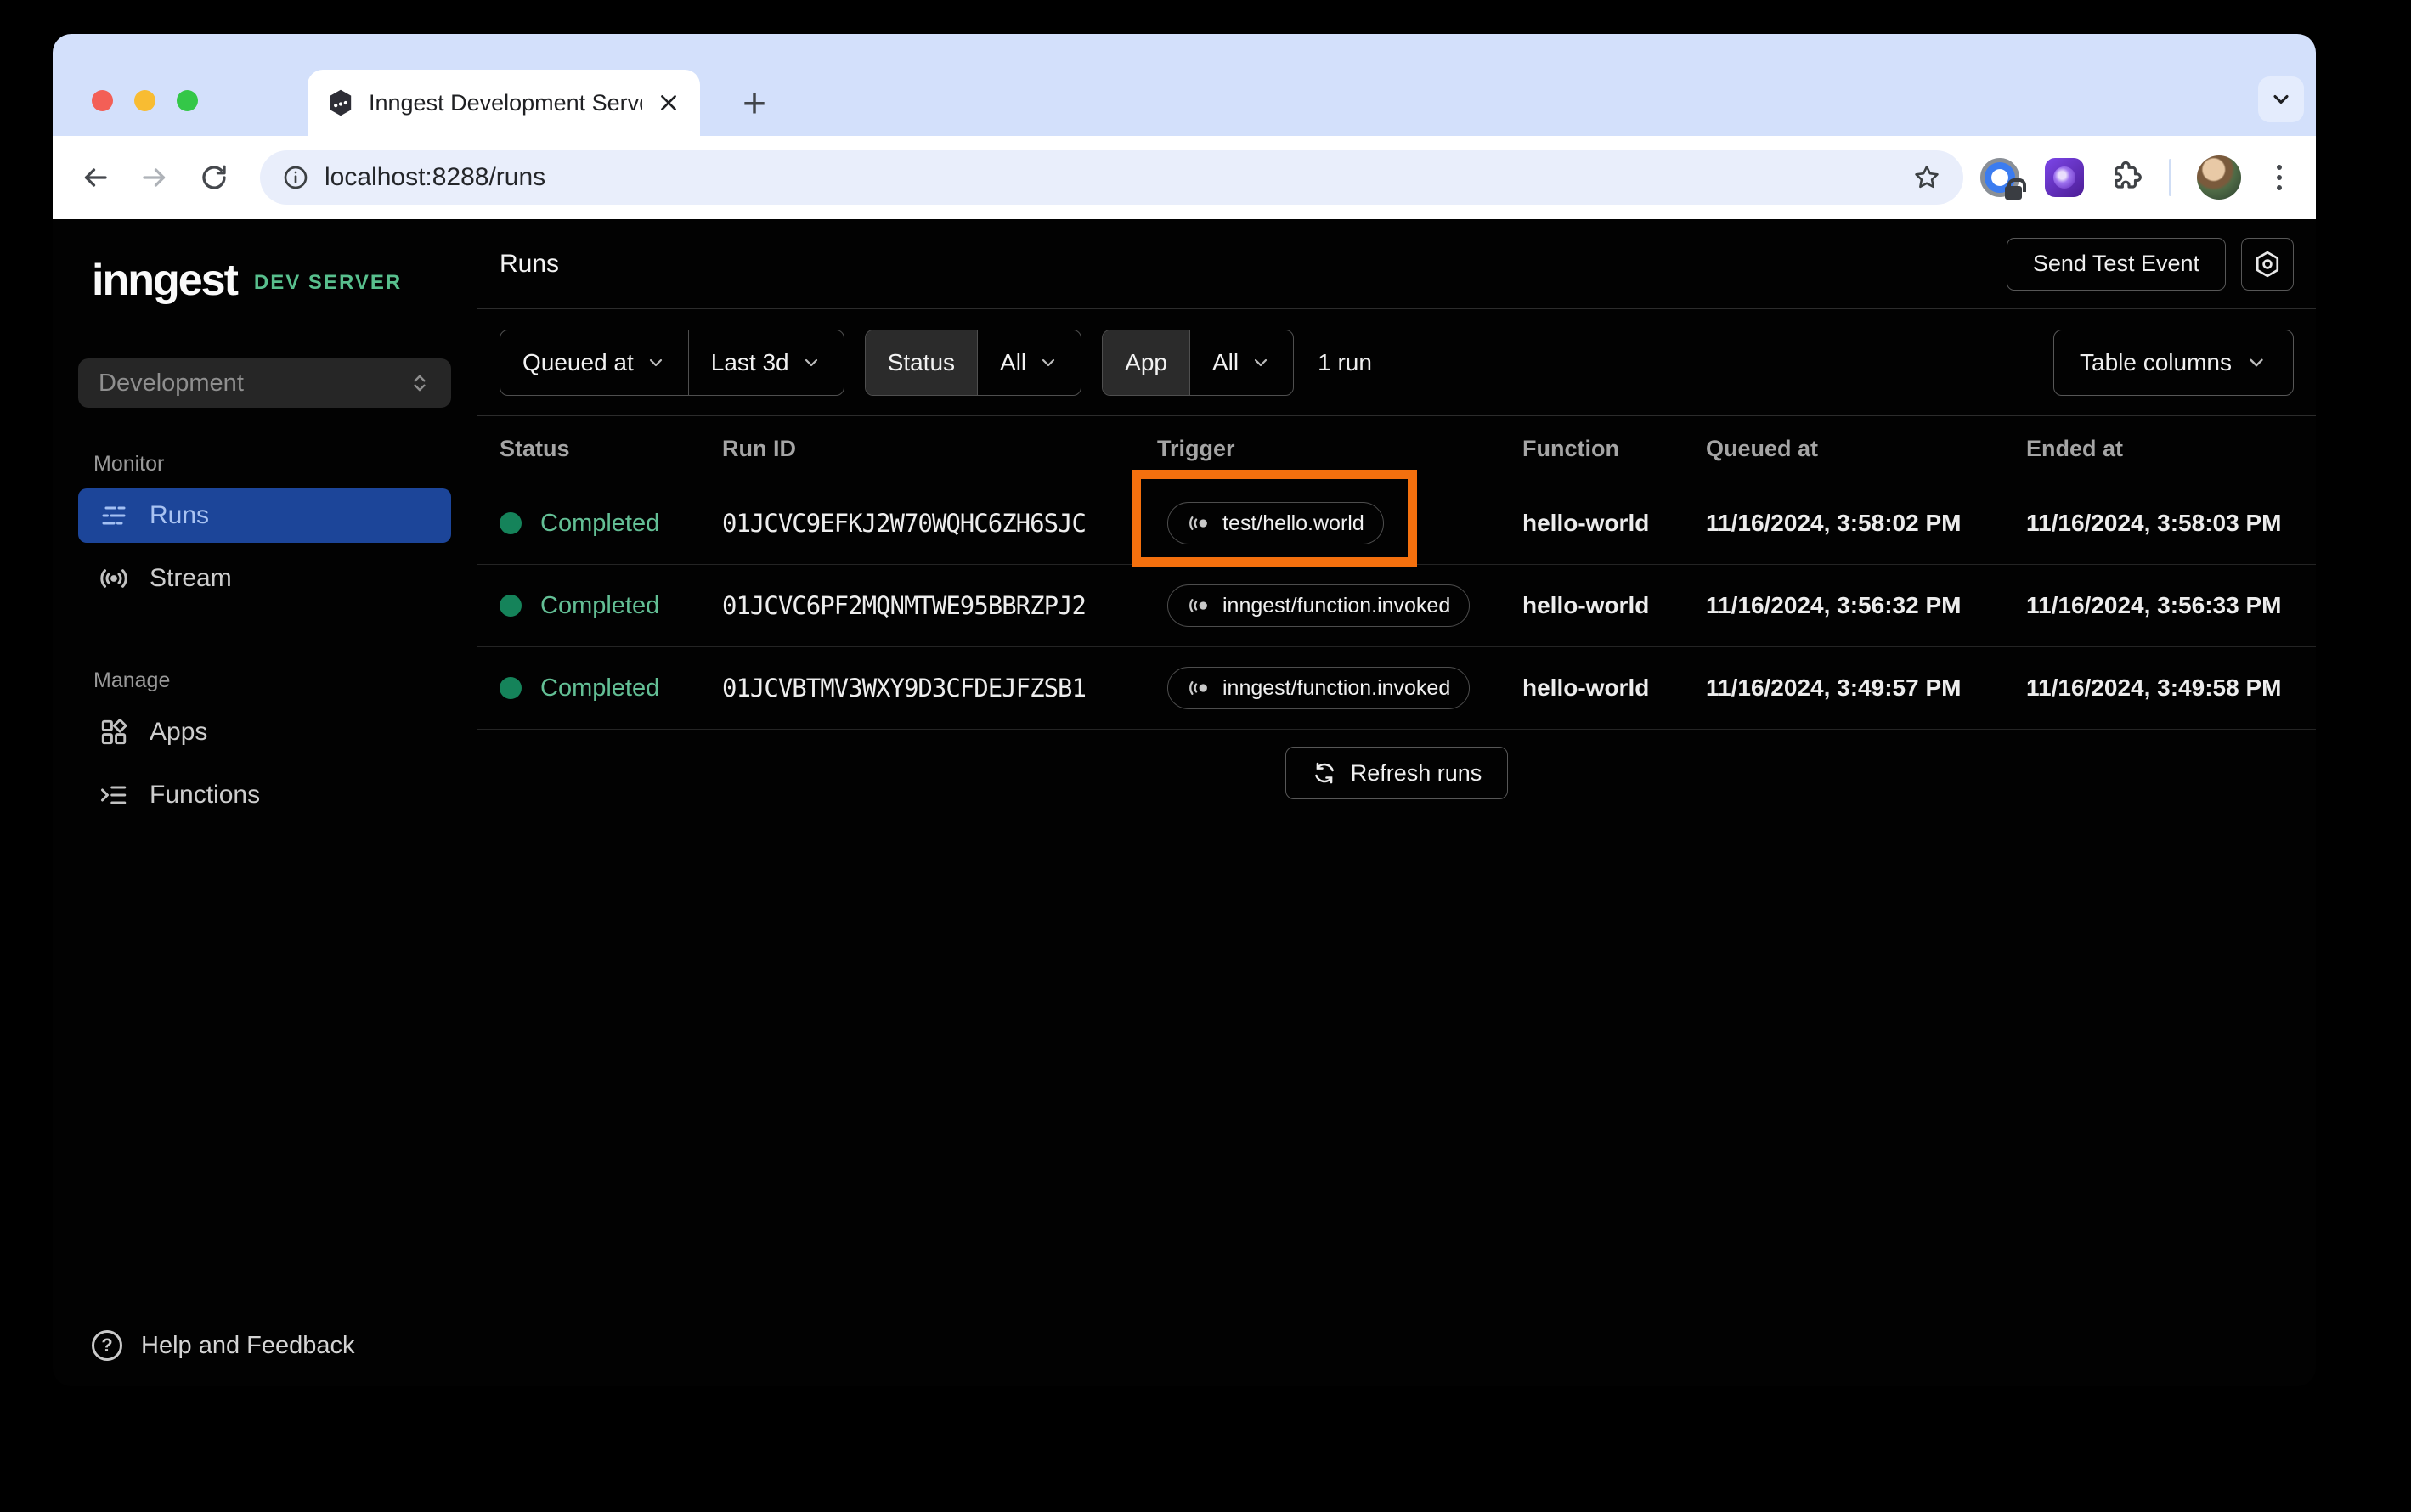  I want to click on settings-button, so click(2267, 264).